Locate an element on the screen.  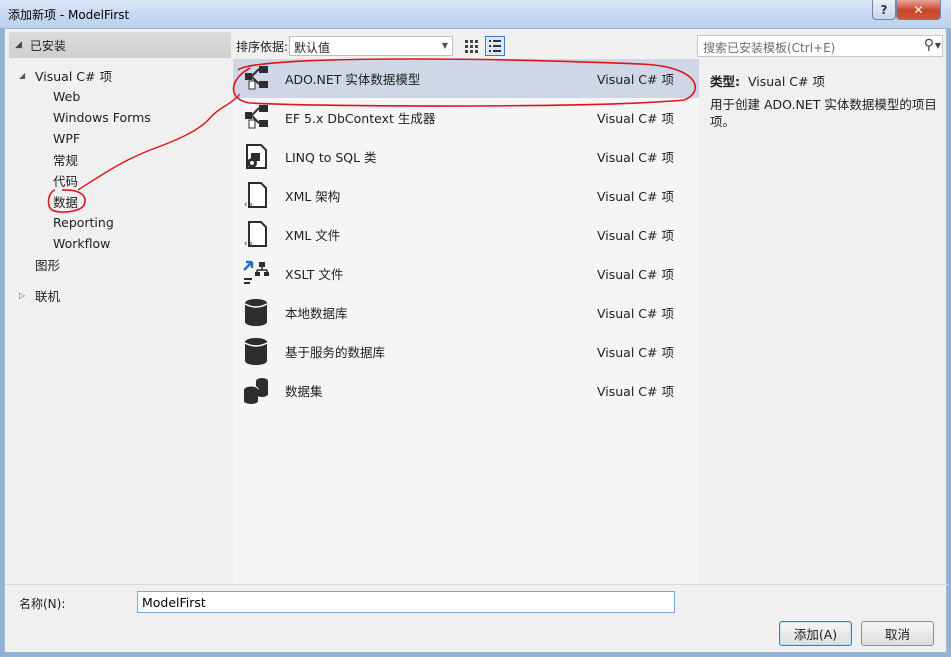
detail-type-value: Visual C# 项 is located at coordinates (786, 81).